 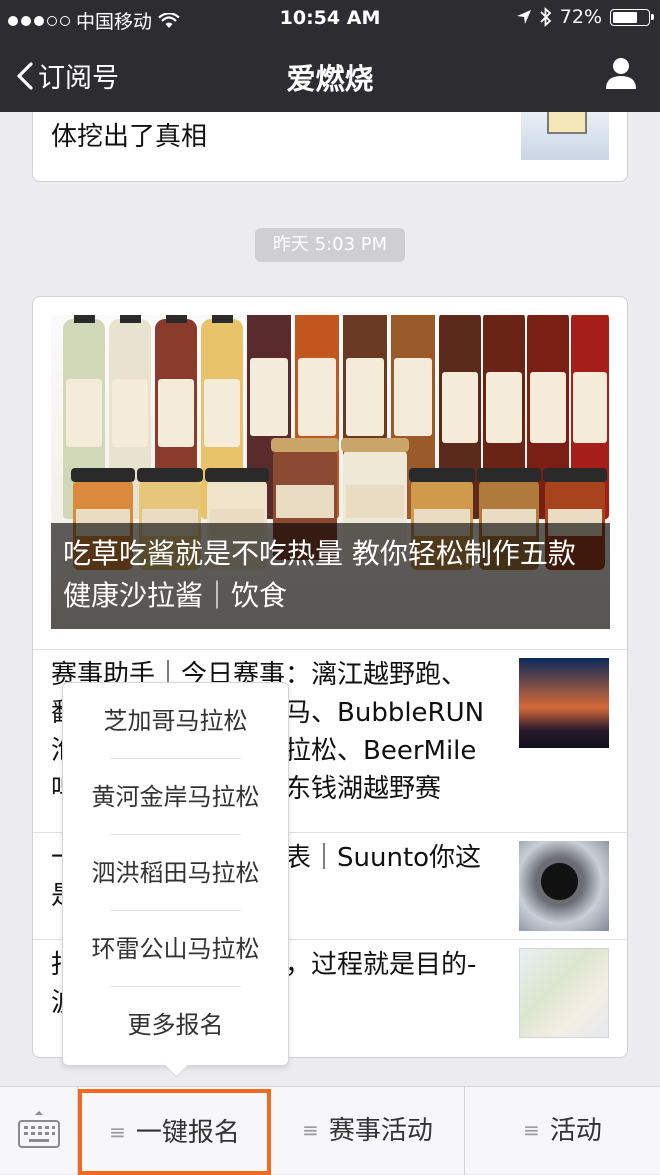 I want to click on submenu-popup: 芝加哥马拉松 黄河金岸马拉松 泗洪稻田马拉松 环雷公山马拉松 更多报名, so click(x=175, y=880).